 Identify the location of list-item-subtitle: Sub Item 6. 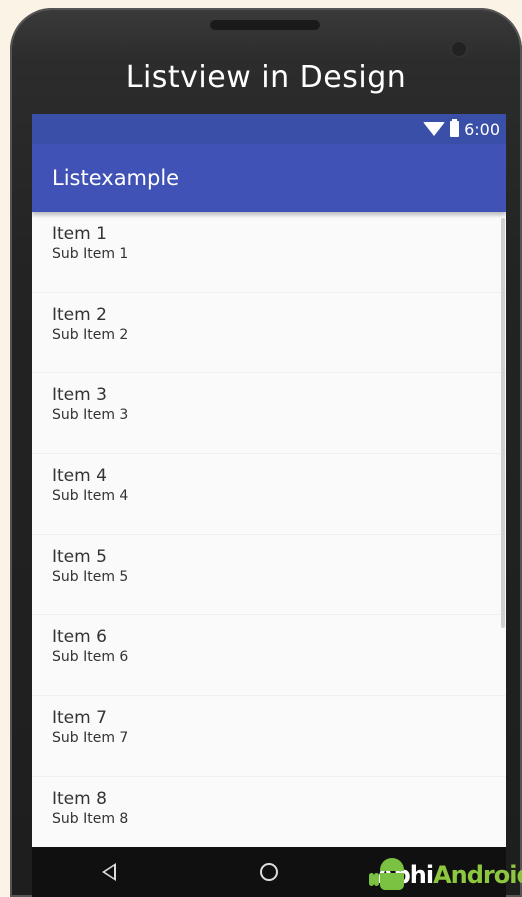
(90, 657).